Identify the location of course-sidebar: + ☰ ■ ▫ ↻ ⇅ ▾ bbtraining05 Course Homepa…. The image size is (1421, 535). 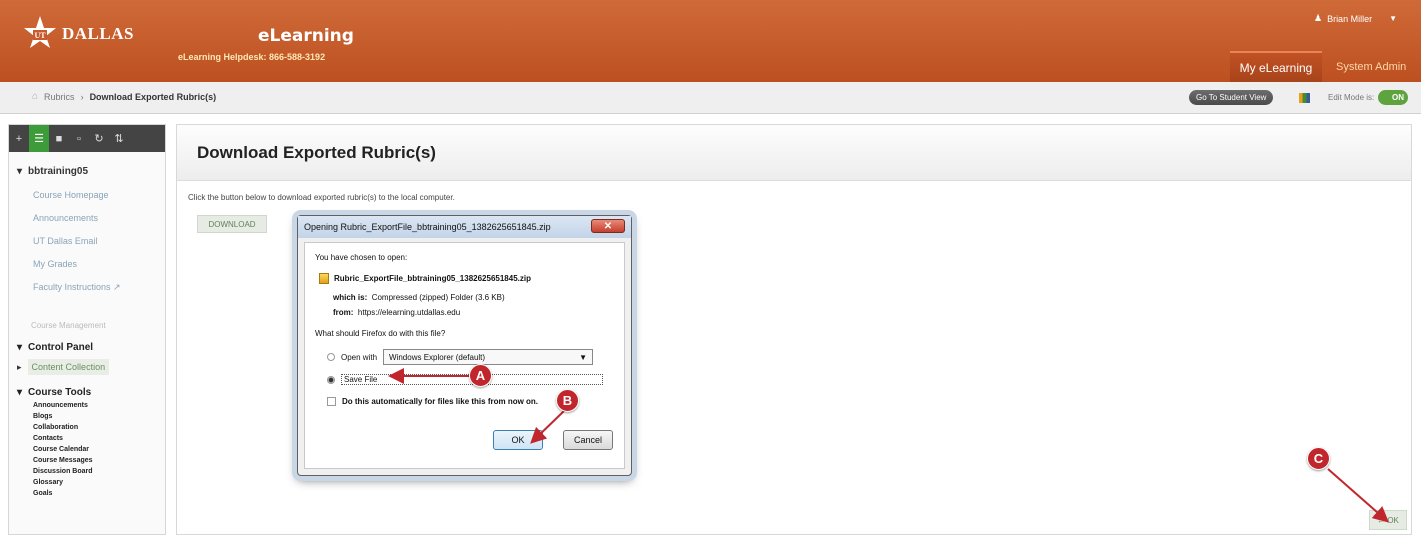
(87, 329).